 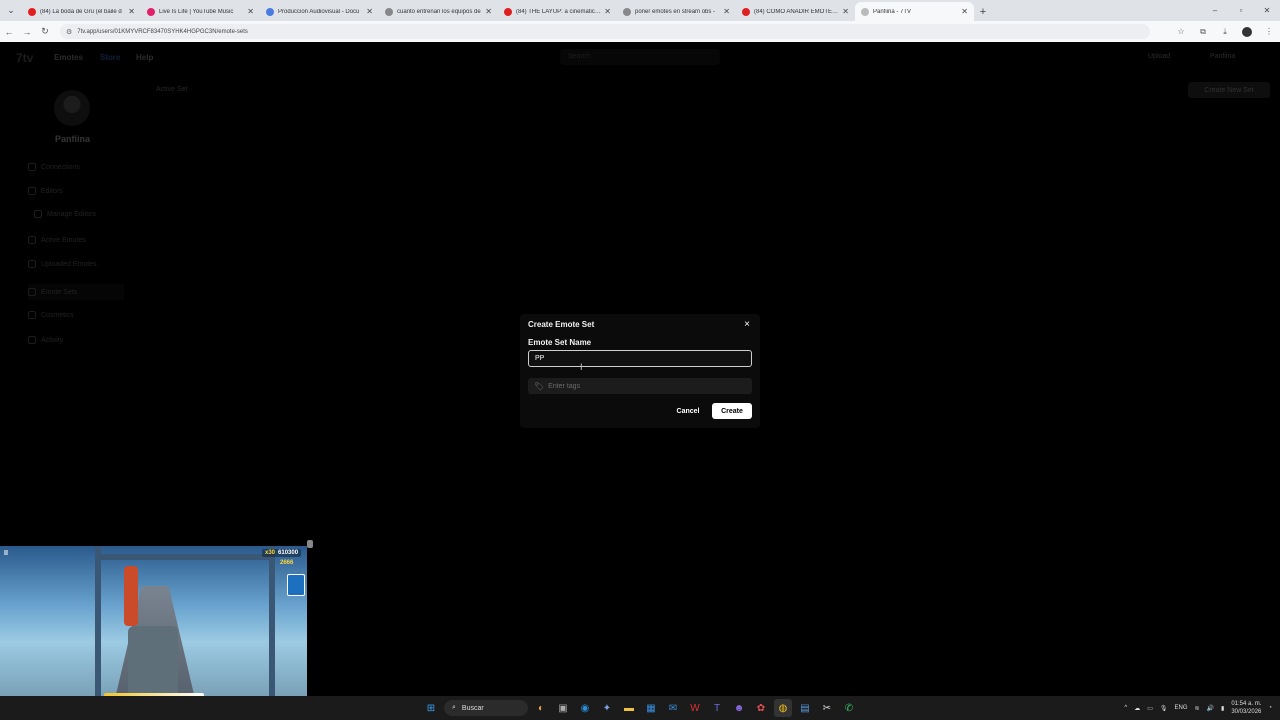 I want to click on mic-icon: 🎙, so click(x=1164, y=708).